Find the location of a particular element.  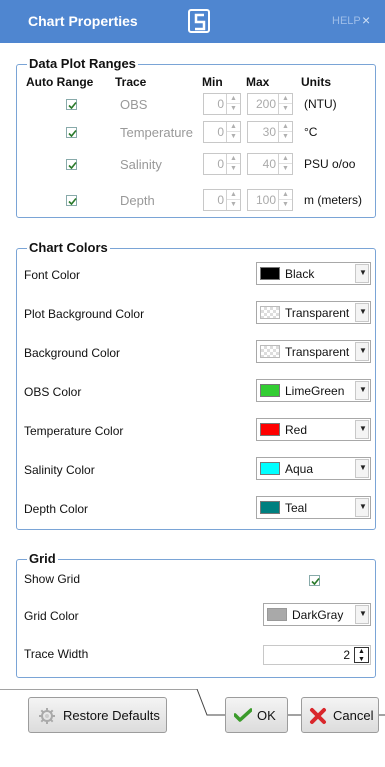

help-link: HELP is located at coordinates (346, 21).